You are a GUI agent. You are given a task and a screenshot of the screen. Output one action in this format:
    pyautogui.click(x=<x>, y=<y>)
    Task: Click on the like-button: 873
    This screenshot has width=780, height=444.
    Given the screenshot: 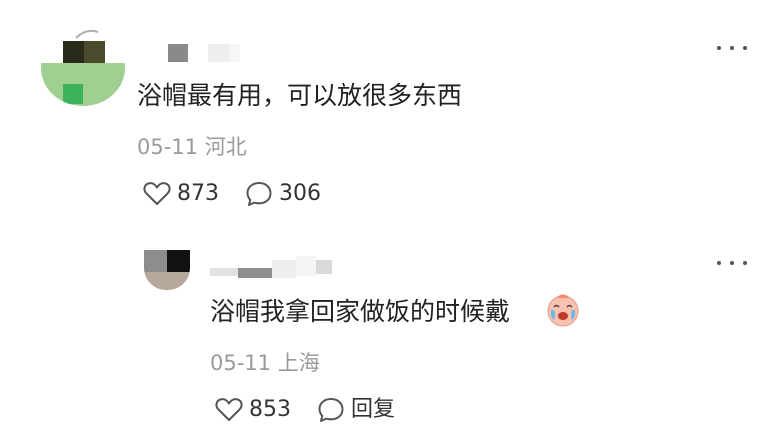 What is the action you would take?
    pyautogui.click(x=183, y=194)
    